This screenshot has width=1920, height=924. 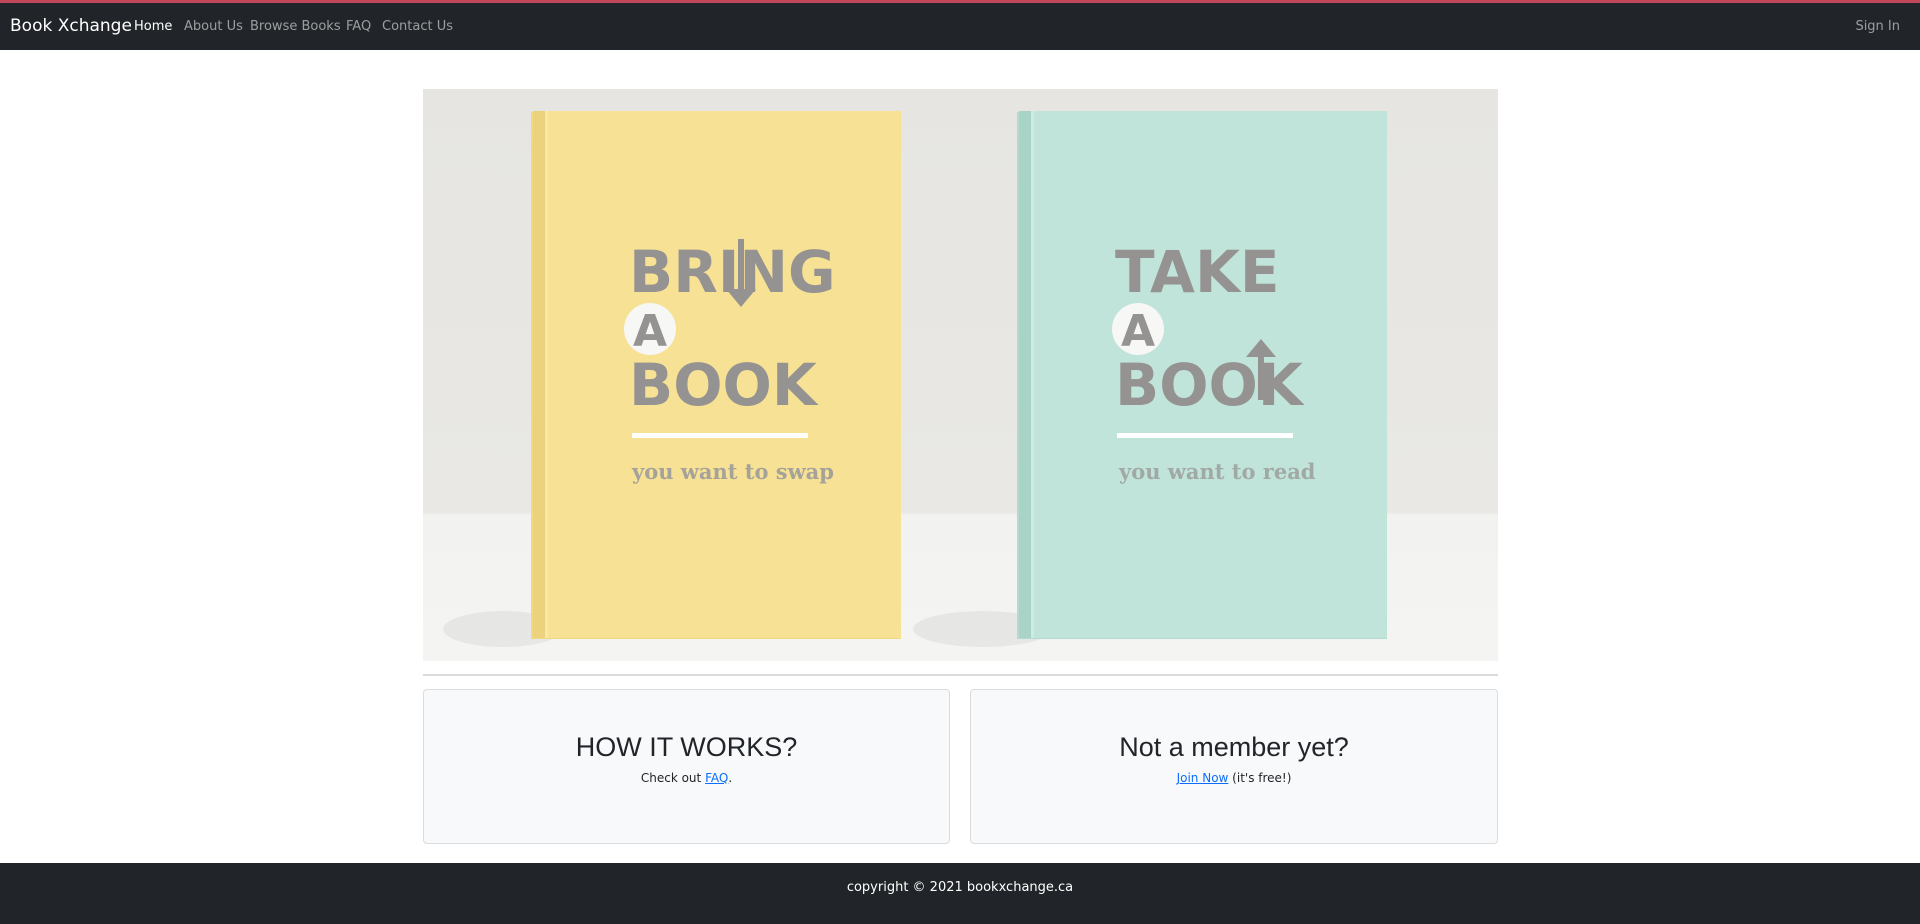 What do you see at coordinates (1203, 778) in the screenshot?
I see `join-now-link: Join Now` at bounding box center [1203, 778].